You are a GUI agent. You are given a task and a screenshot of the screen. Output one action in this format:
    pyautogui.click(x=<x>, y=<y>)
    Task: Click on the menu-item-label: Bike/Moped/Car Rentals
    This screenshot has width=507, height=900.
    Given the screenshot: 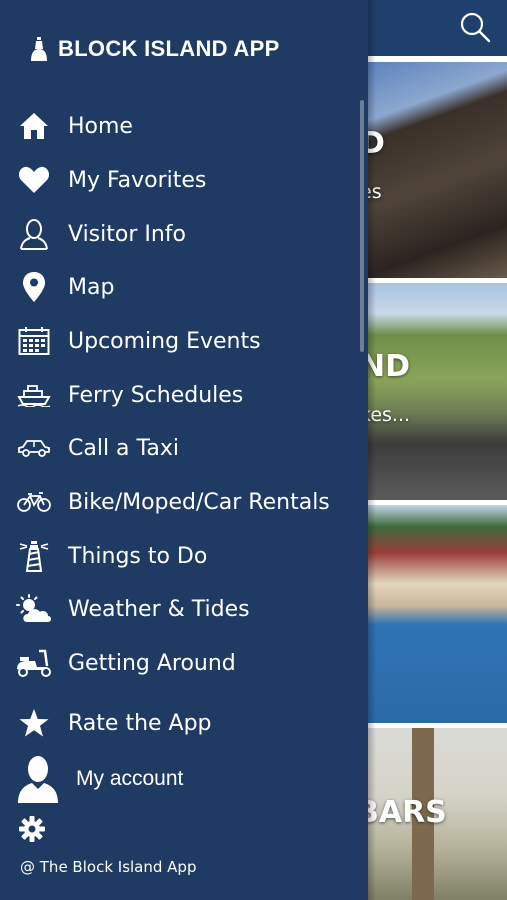 What is the action you would take?
    pyautogui.click(x=199, y=502)
    